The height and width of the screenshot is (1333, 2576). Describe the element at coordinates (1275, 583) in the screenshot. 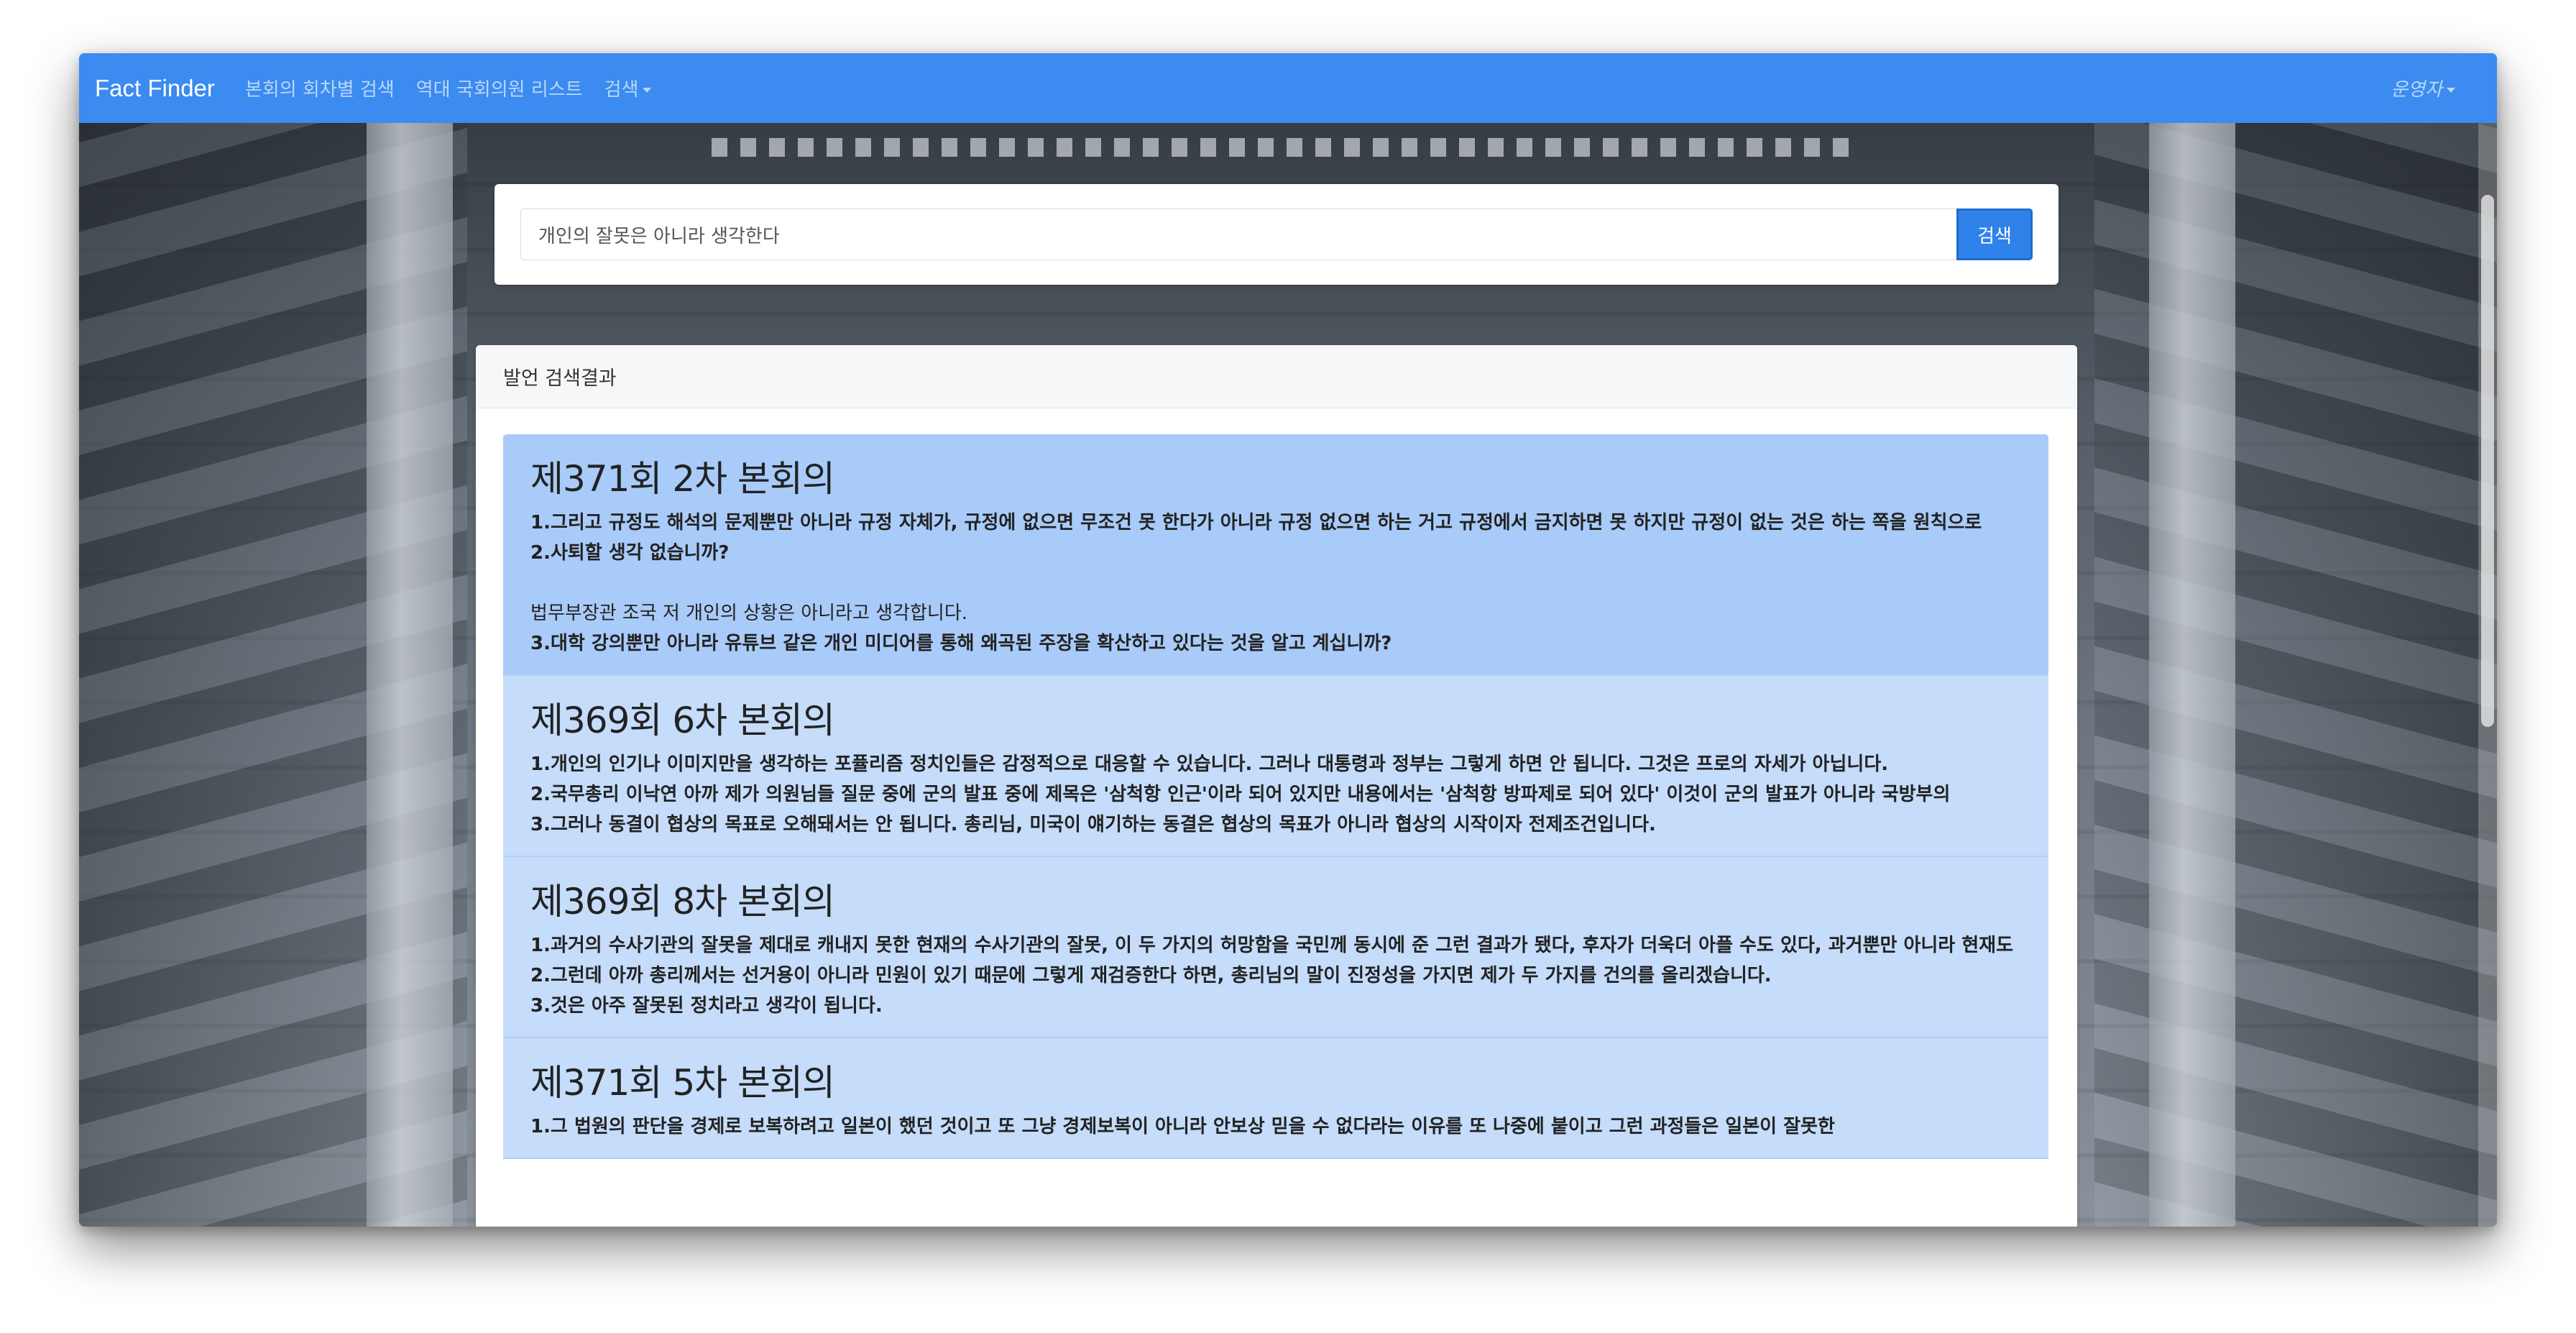

I see `result-blank-line` at that location.